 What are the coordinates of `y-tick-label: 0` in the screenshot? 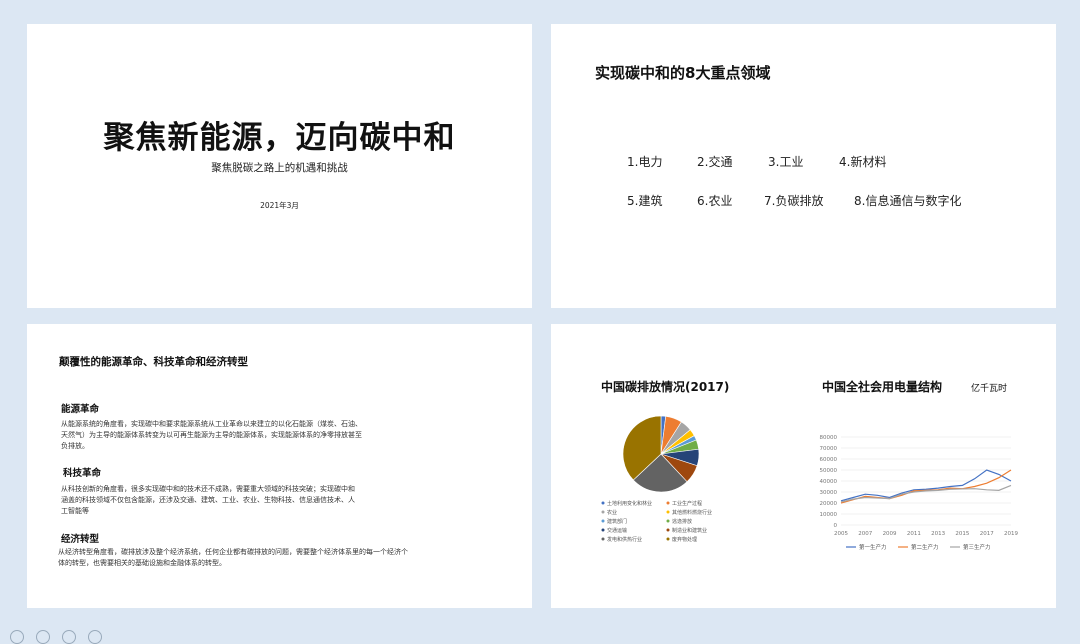 It's located at (836, 526).